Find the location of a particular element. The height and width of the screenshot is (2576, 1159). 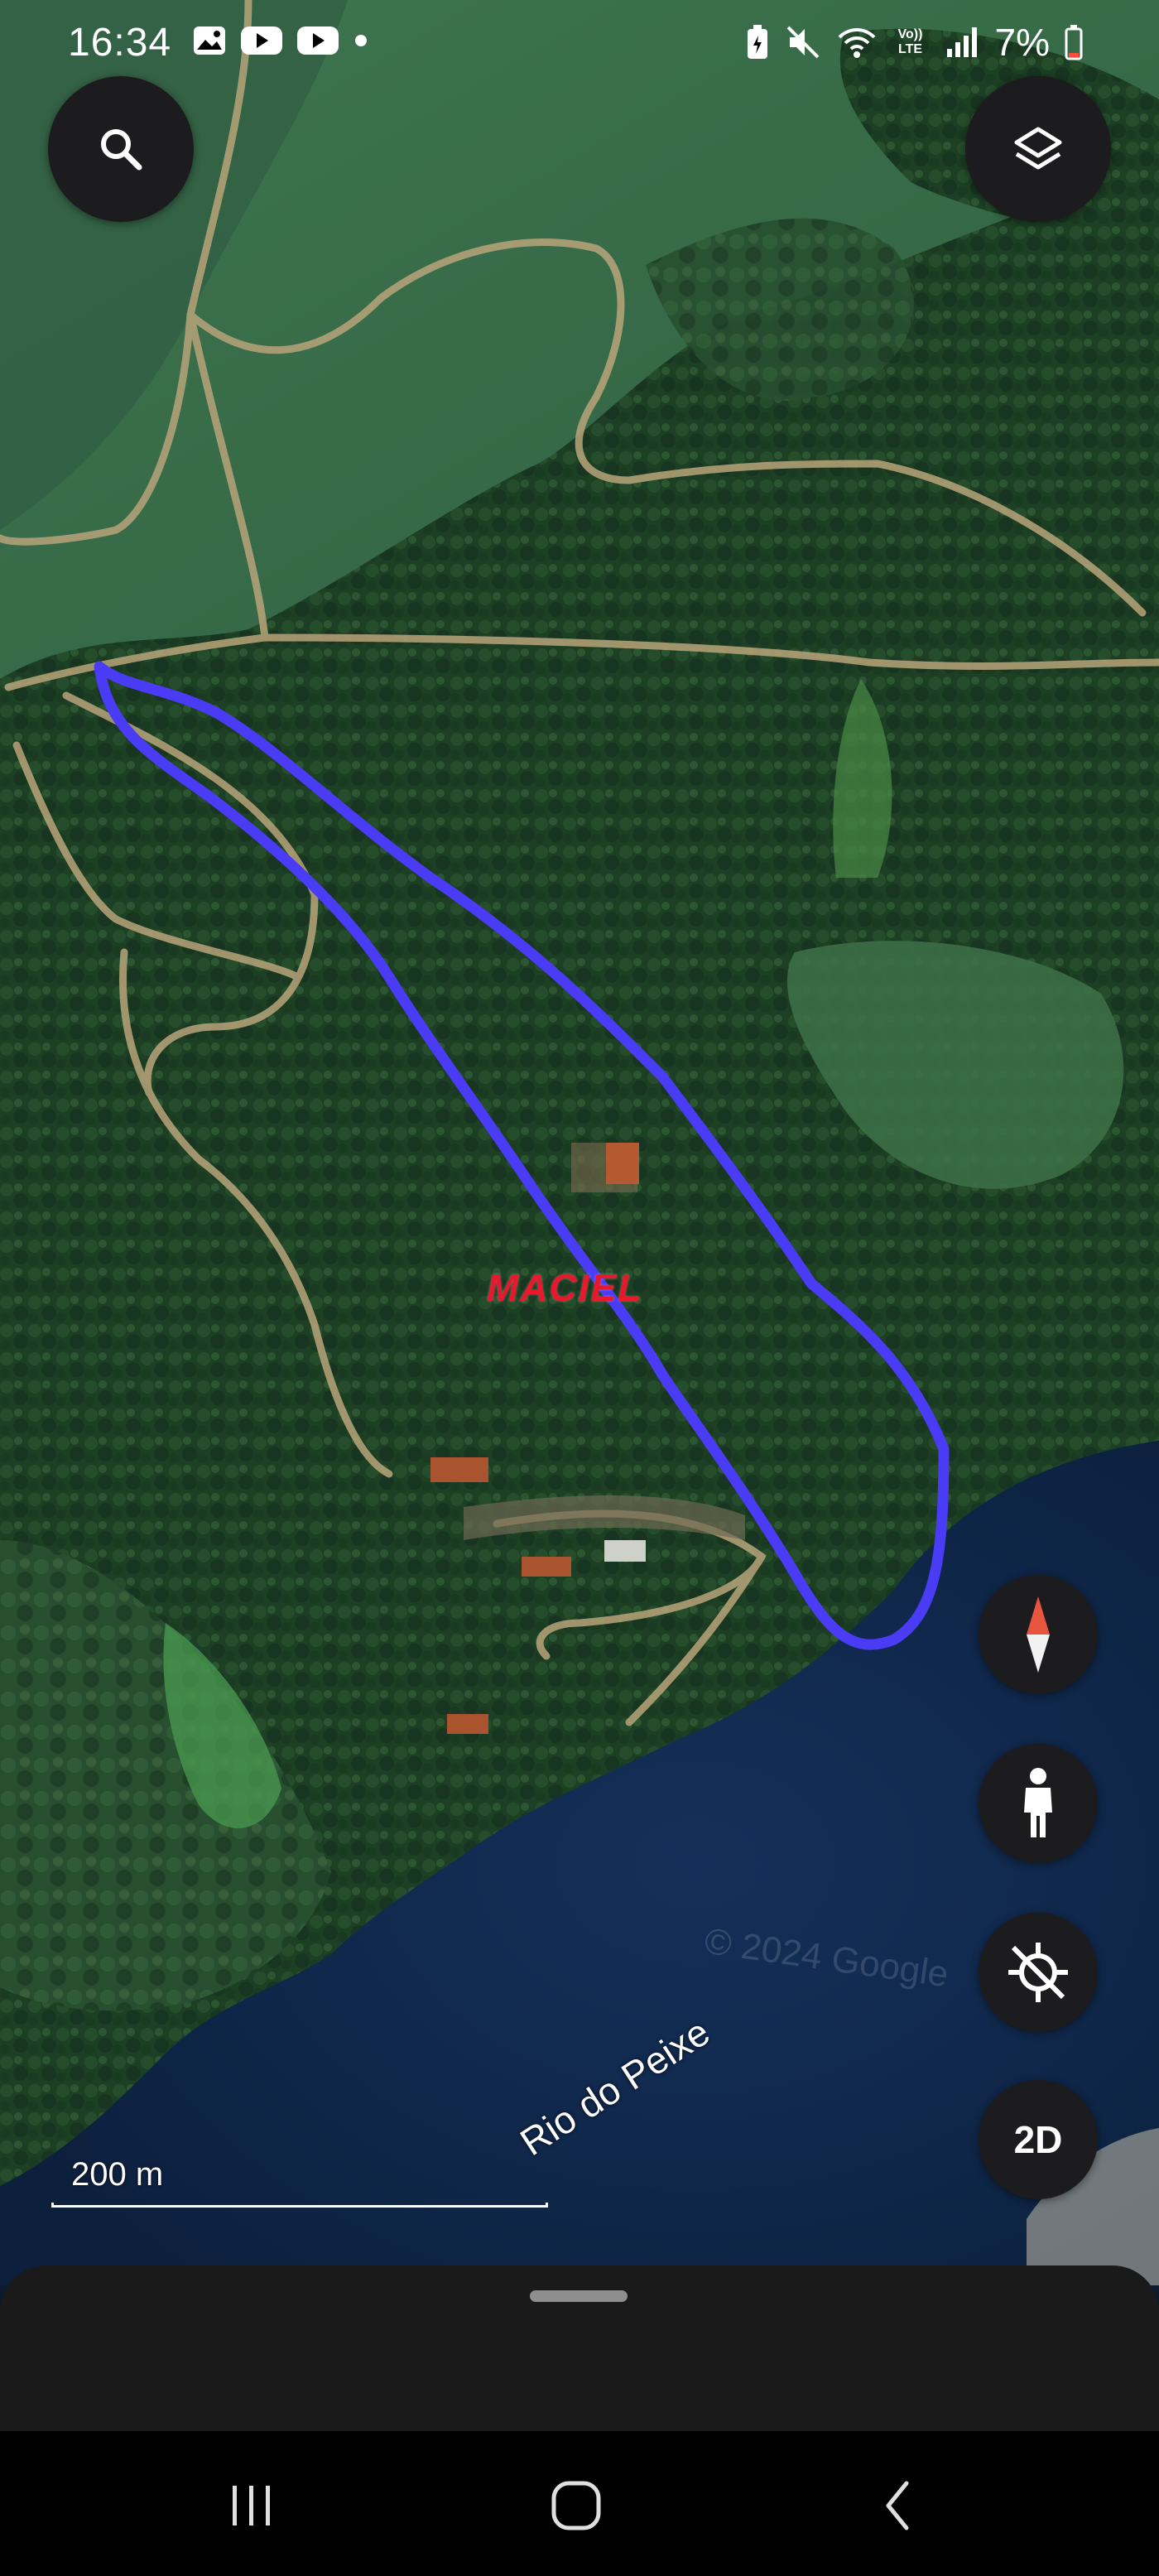

compass-icon is located at coordinates (1038, 1634).